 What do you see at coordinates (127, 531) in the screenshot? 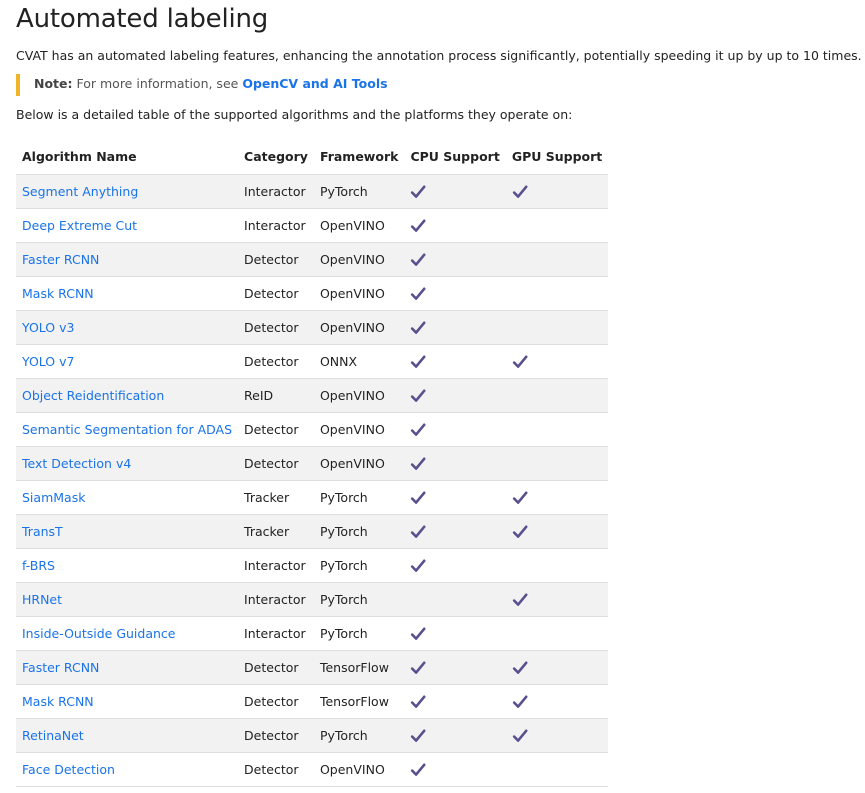
I see `cell-algorithm-name: TransT` at bounding box center [127, 531].